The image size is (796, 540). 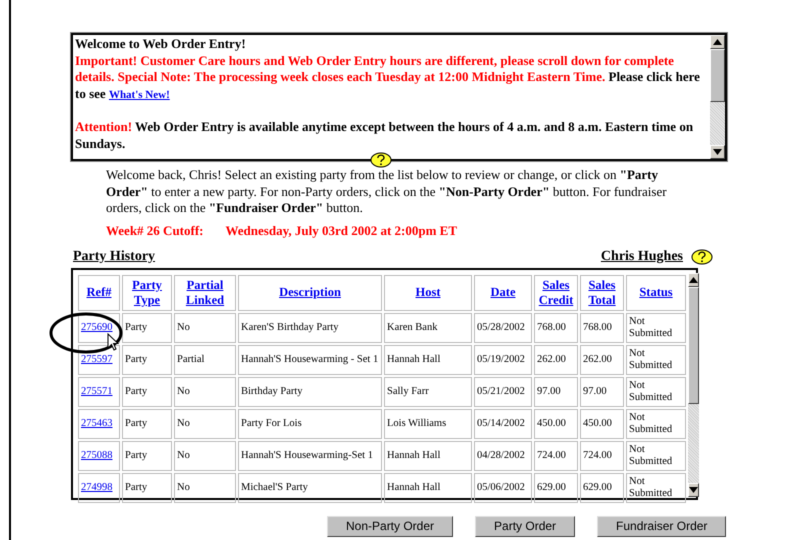 I want to click on table-cell: 05/06/2002, so click(x=503, y=487).